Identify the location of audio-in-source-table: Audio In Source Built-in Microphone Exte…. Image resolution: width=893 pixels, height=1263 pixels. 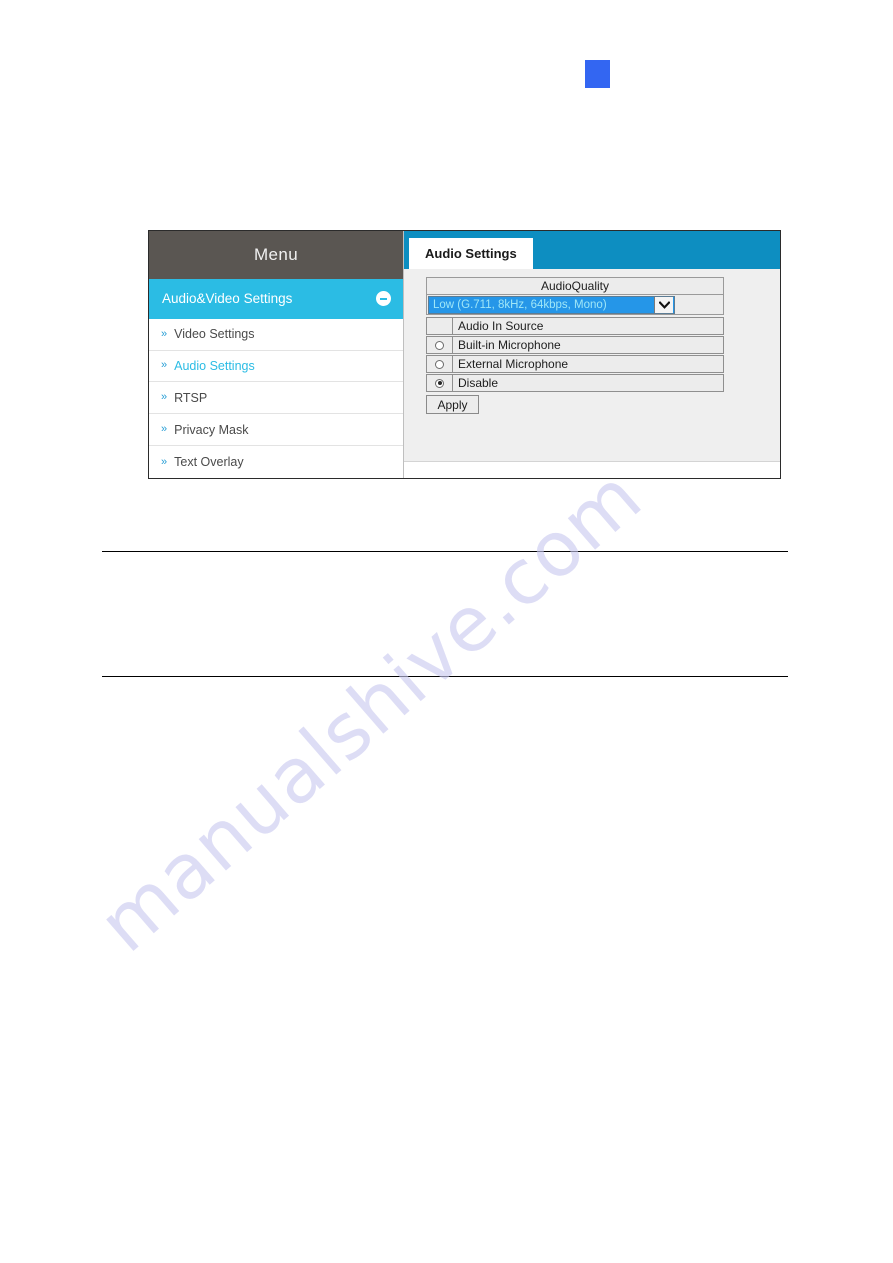
(575, 354).